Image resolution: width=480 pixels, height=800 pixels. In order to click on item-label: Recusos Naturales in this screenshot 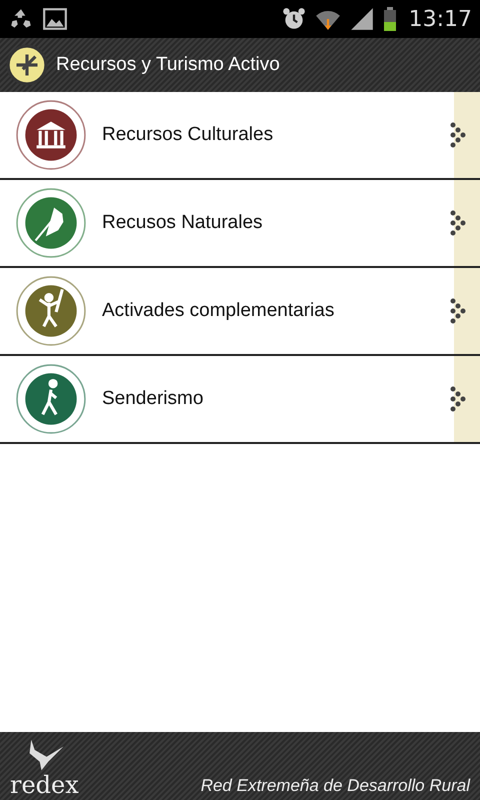, I will do `click(183, 223)`.